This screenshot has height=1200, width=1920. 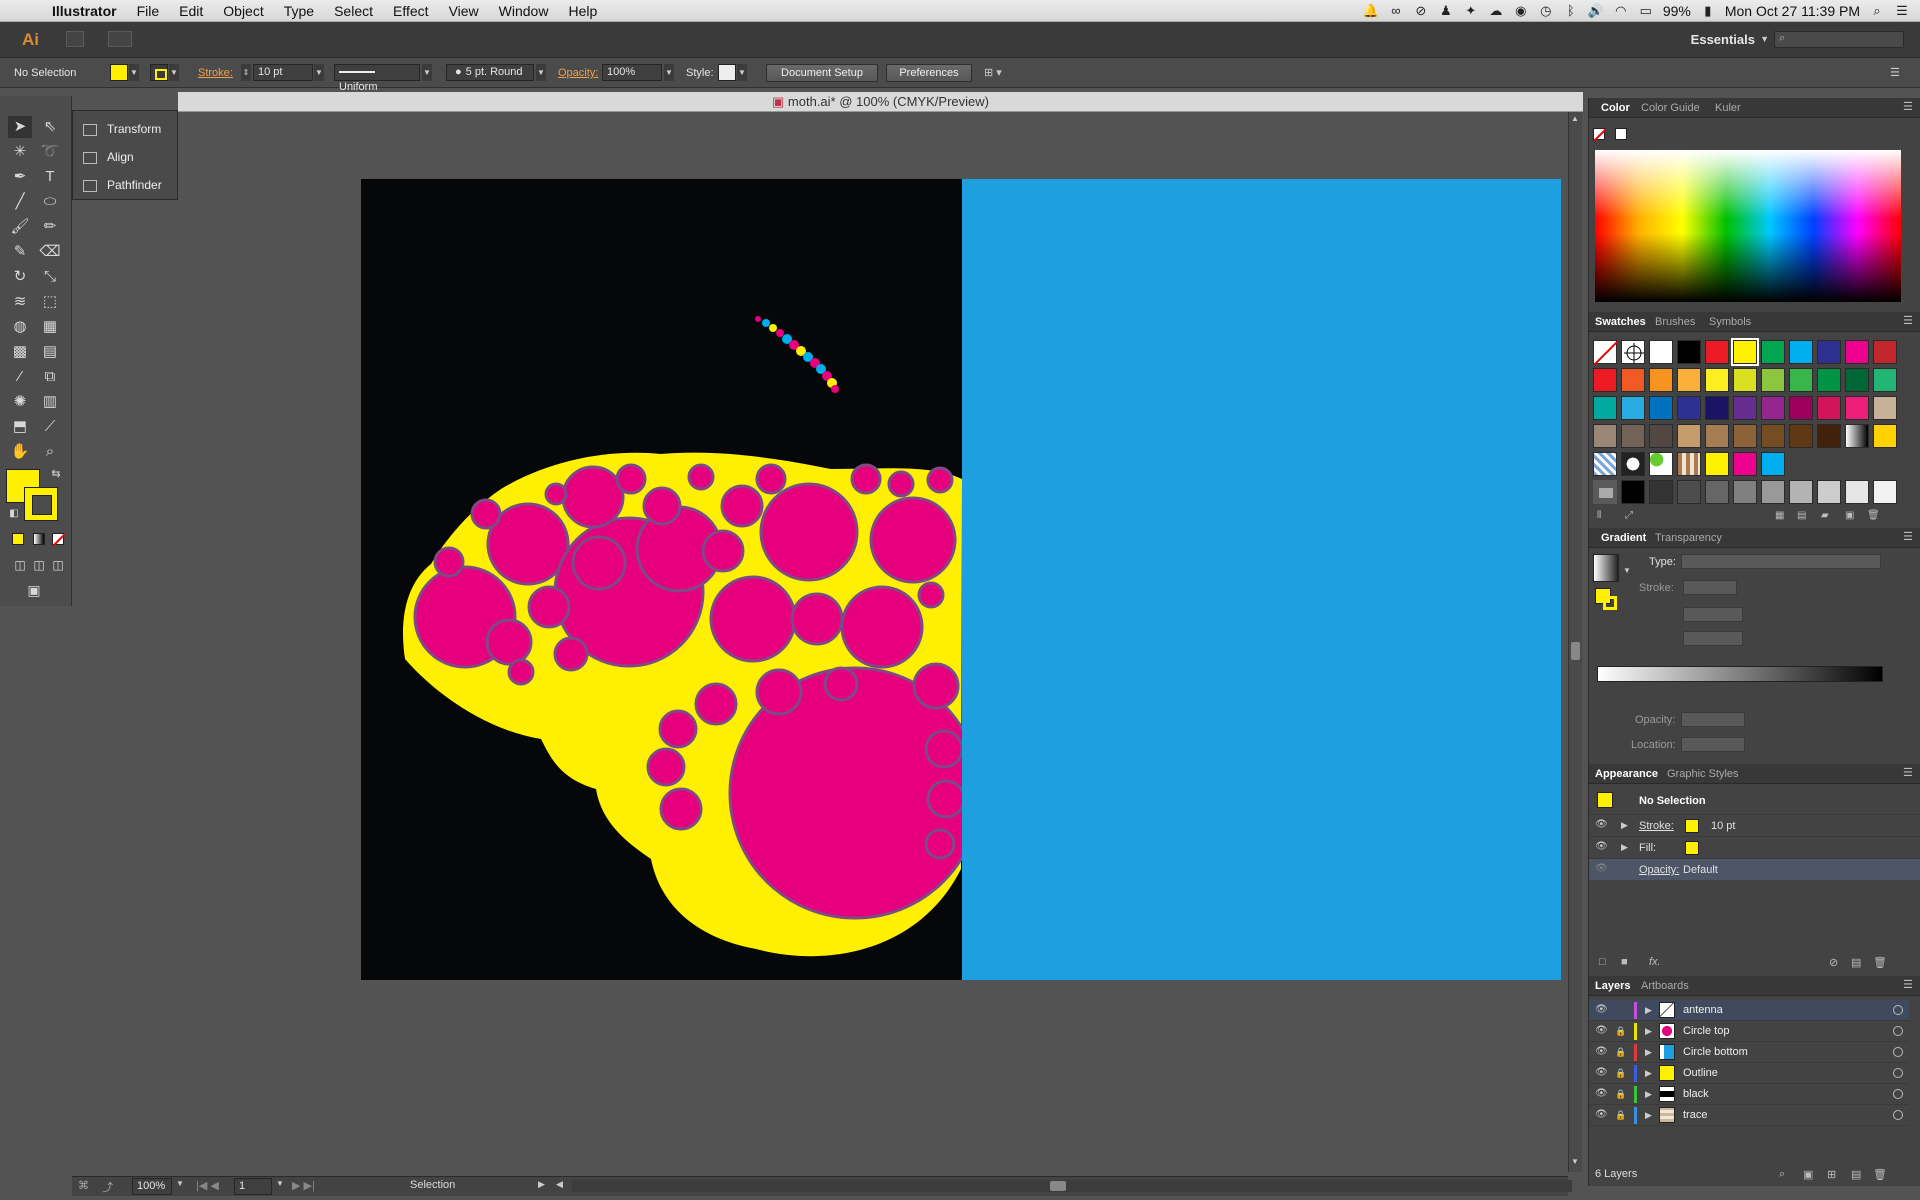 I want to click on opacity-label: Opacity:, so click(x=578, y=73).